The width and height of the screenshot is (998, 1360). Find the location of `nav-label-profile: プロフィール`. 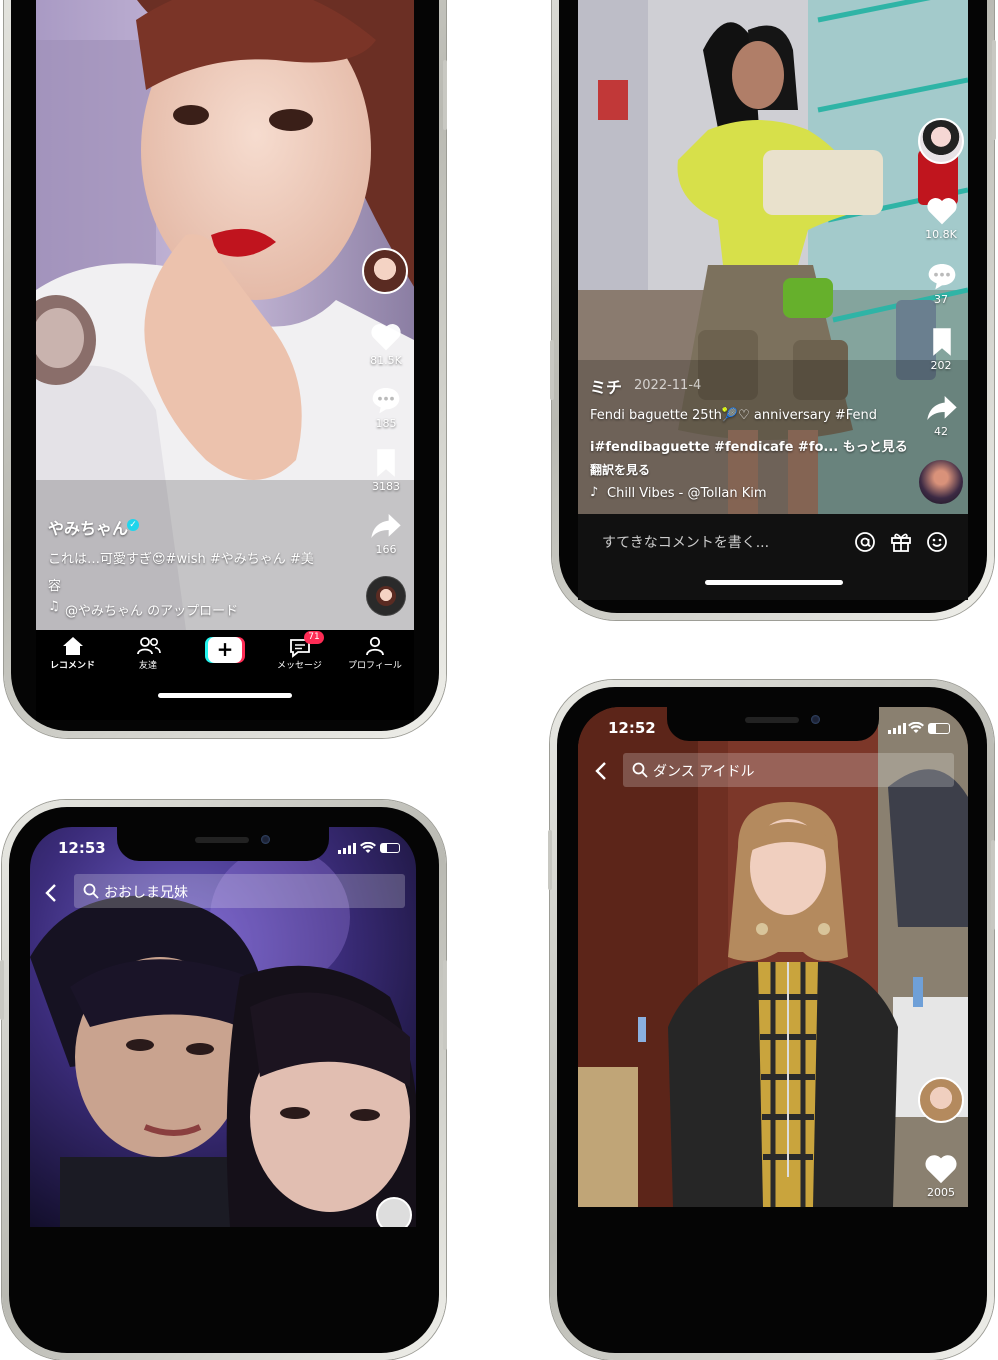

nav-label-profile: プロフィール is located at coordinates (375, 664).